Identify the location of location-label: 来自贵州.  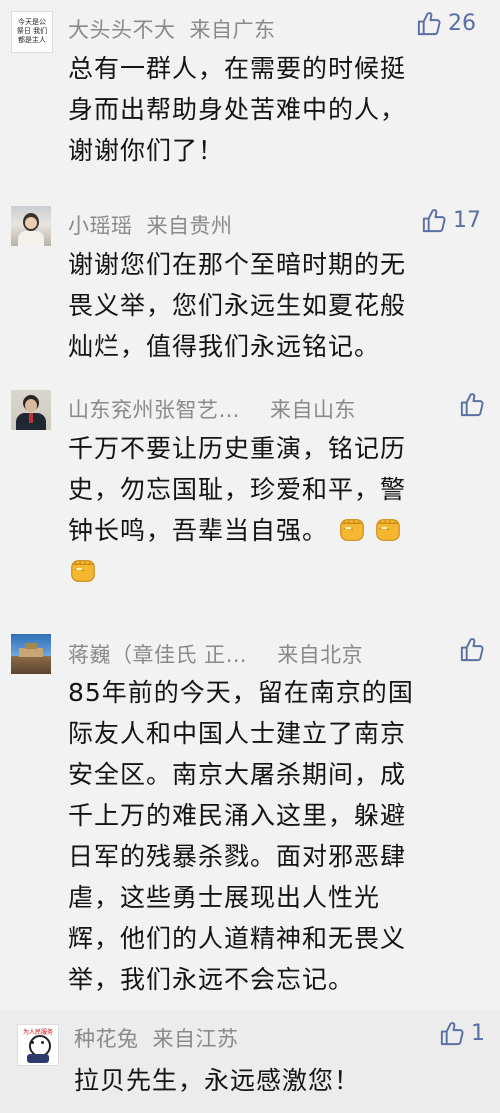
(189, 226).